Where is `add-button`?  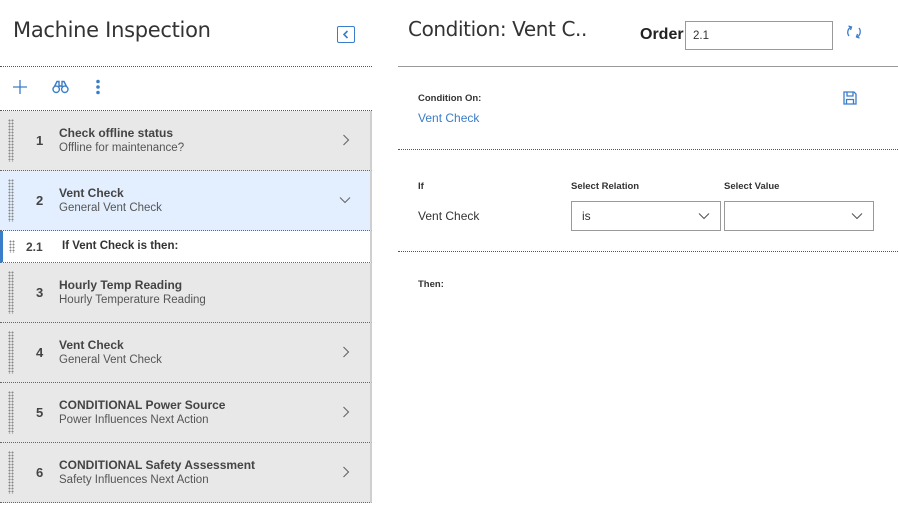 add-button is located at coordinates (20, 87).